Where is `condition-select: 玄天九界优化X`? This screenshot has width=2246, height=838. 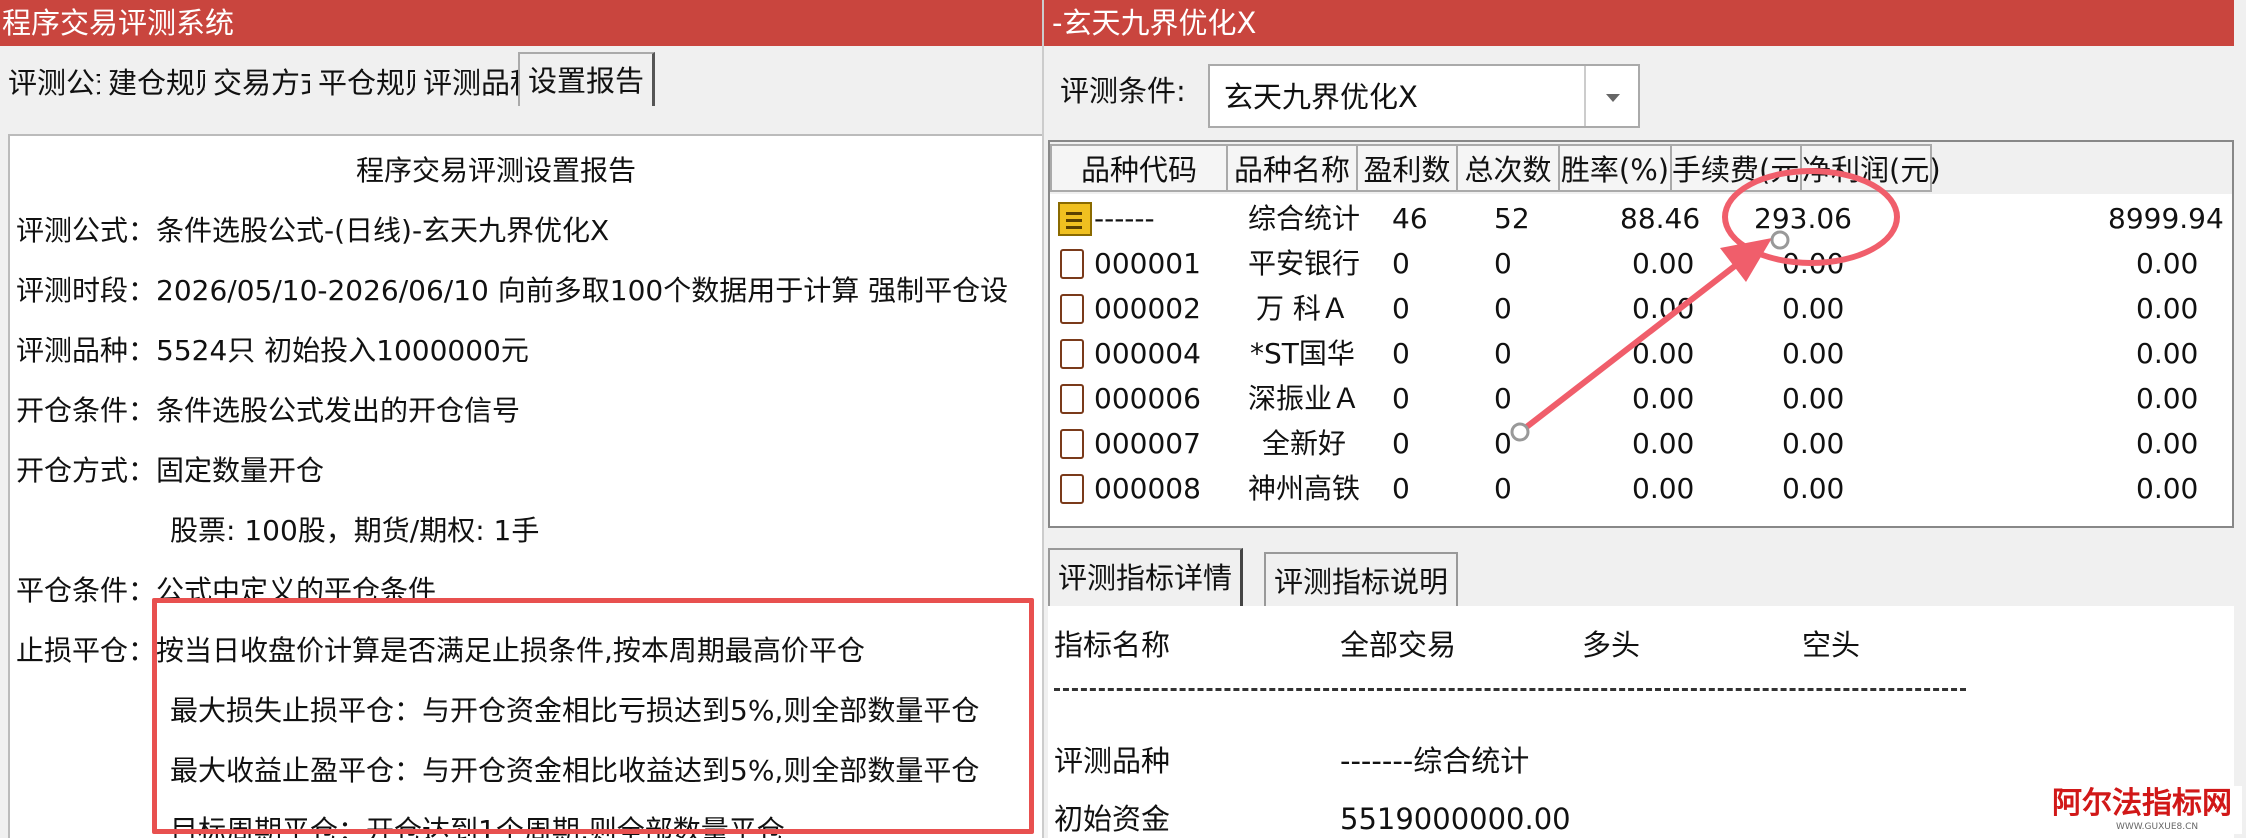 condition-select: 玄天九界优化X is located at coordinates (1424, 96).